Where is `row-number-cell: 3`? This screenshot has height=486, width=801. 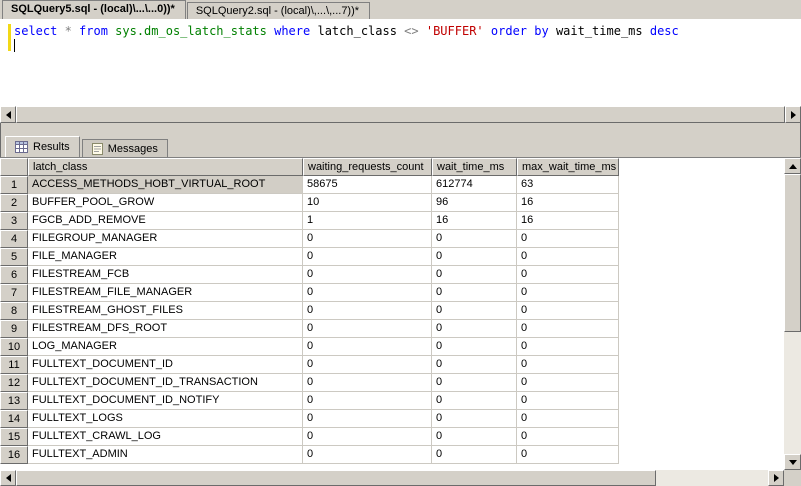
row-number-cell: 3 is located at coordinates (14, 221).